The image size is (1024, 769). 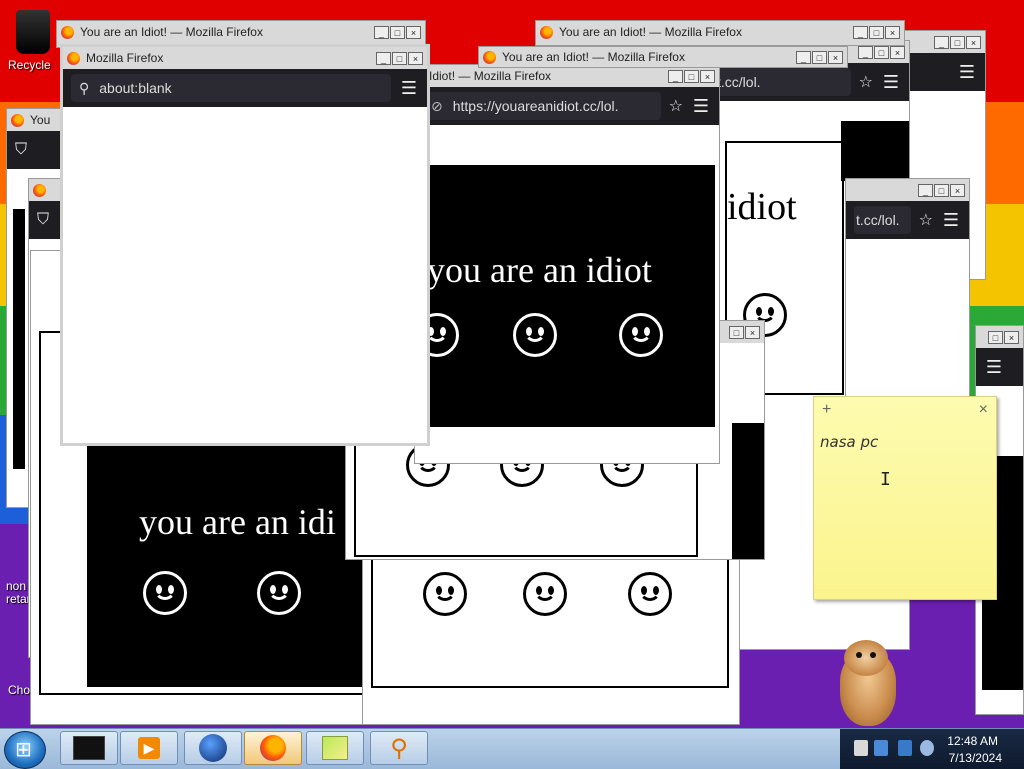 What do you see at coordinates (907, 318) in the screenshot?
I see `page-content` at bounding box center [907, 318].